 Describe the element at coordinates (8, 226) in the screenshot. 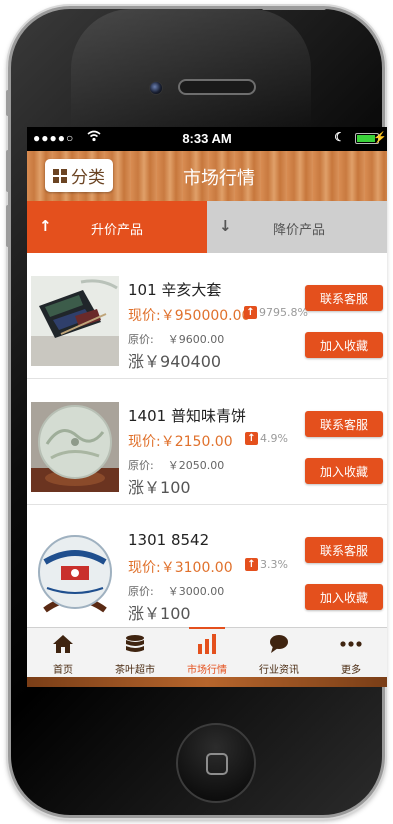

I see `volume-down-button` at that location.